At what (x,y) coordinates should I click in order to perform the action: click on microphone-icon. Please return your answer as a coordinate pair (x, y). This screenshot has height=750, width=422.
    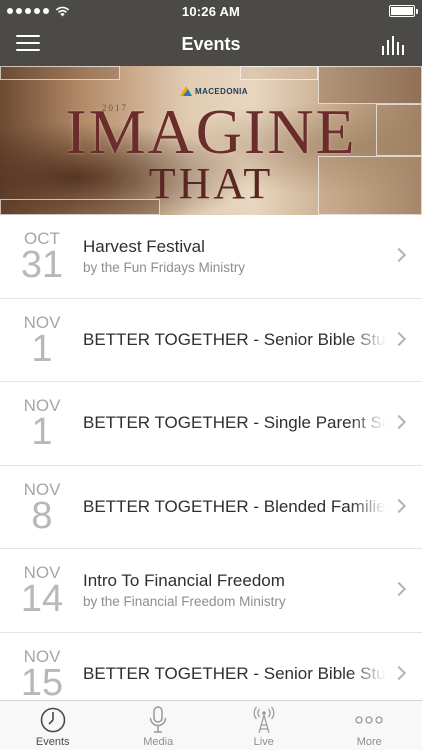
    Looking at the image, I should click on (158, 720).